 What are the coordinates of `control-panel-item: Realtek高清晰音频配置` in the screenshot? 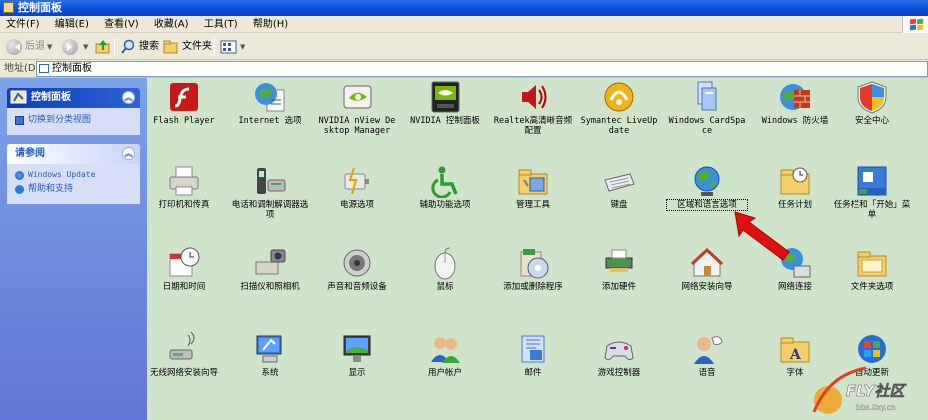 It's located at (533, 108).